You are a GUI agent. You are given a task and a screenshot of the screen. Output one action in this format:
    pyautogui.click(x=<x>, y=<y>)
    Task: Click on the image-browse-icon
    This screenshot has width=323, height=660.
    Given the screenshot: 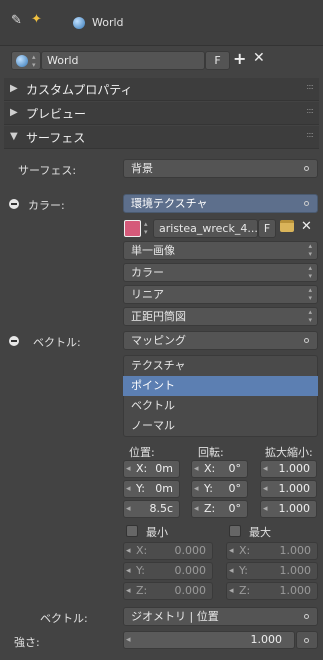 What is the action you would take?
    pyautogui.click(x=132, y=228)
    